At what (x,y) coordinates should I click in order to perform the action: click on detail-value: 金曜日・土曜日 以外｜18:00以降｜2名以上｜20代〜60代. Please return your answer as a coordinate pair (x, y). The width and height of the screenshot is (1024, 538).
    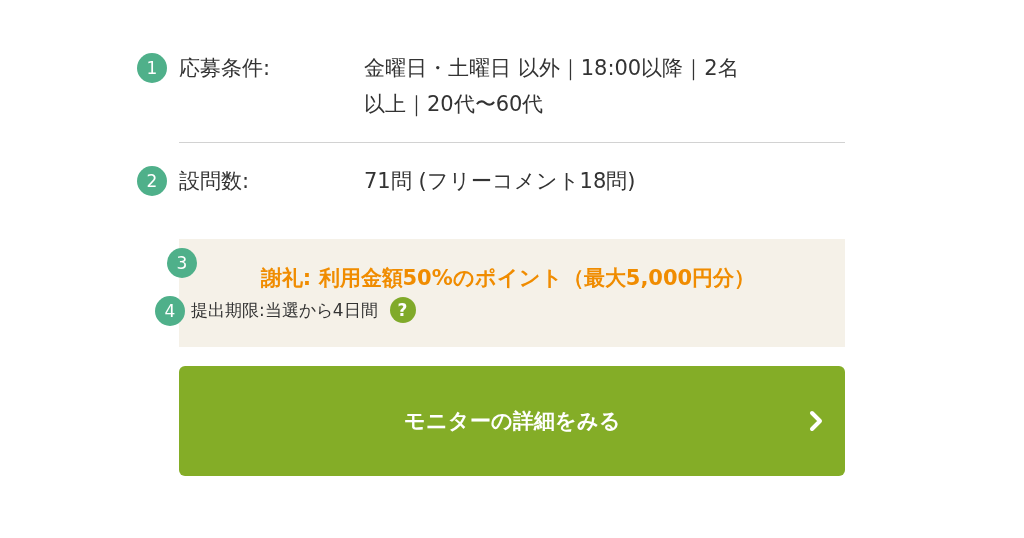
    Looking at the image, I should click on (552, 87).